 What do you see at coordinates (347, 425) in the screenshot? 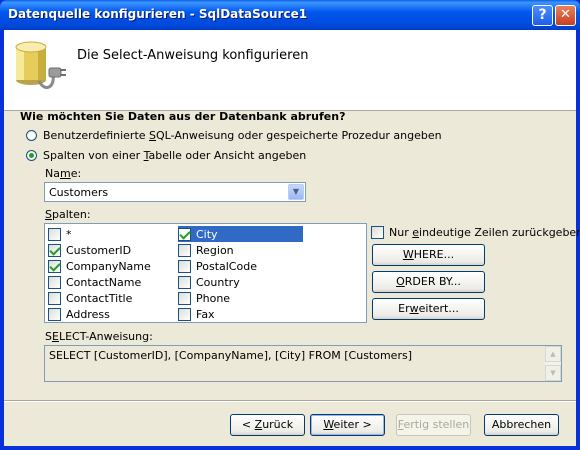
I see `next-button: Weiter >` at bounding box center [347, 425].